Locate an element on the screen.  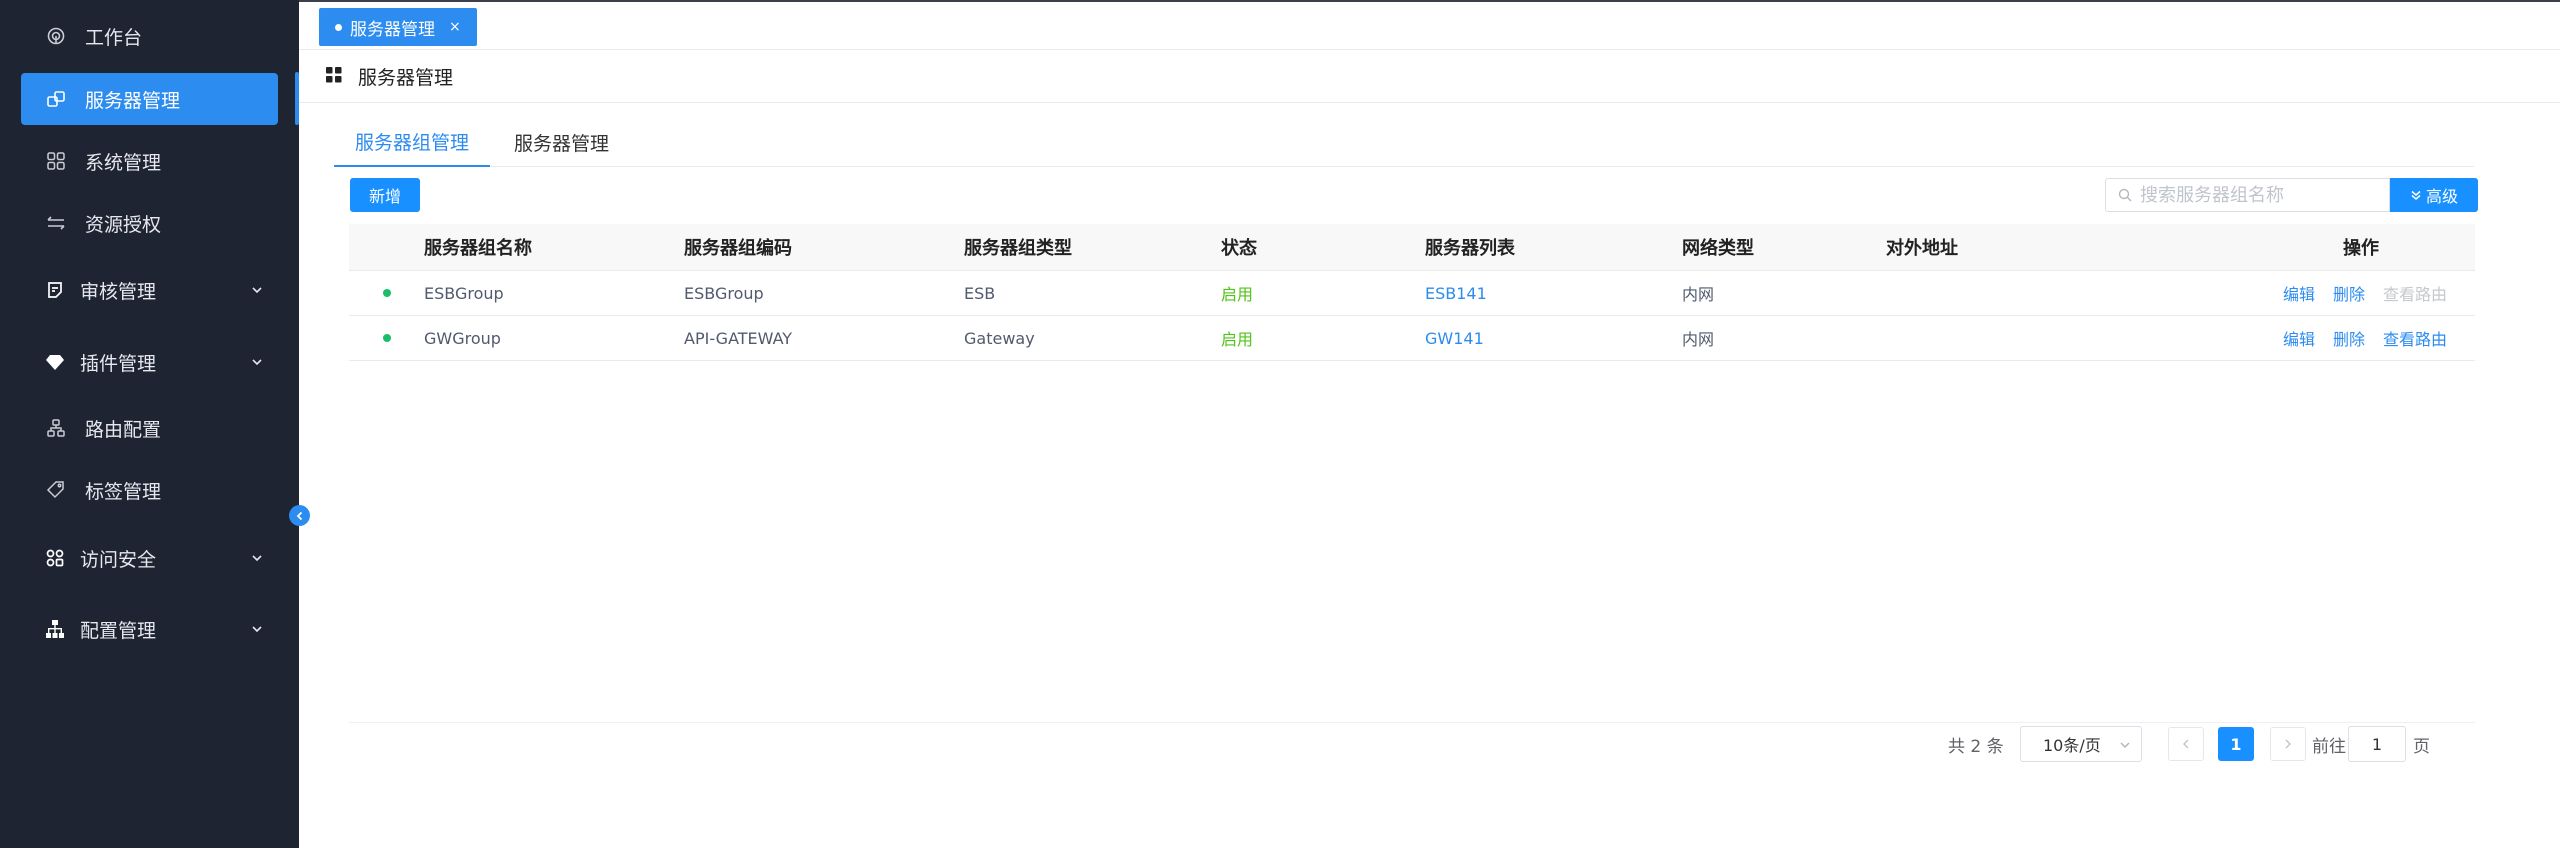
sidebar-item-label: 审核管理 is located at coordinates (118, 291).